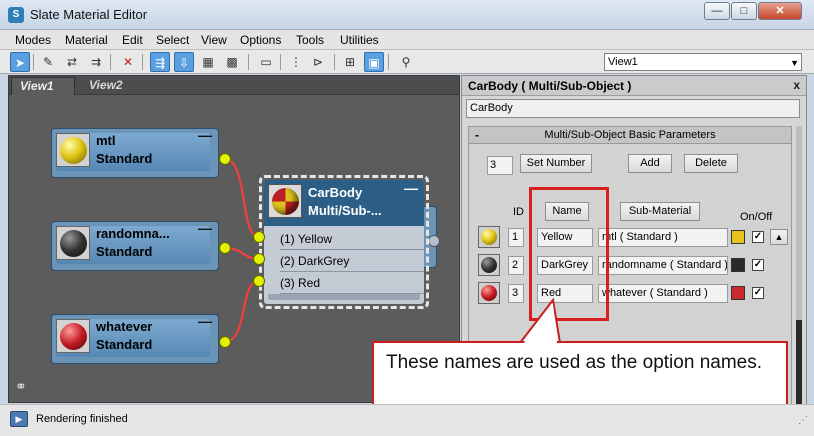 This screenshot has height=436, width=814. Describe the element at coordinates (550, 86) in the screenshot. I see `panel-title: CarBody ( Multi/Sub-Object )` at that location.